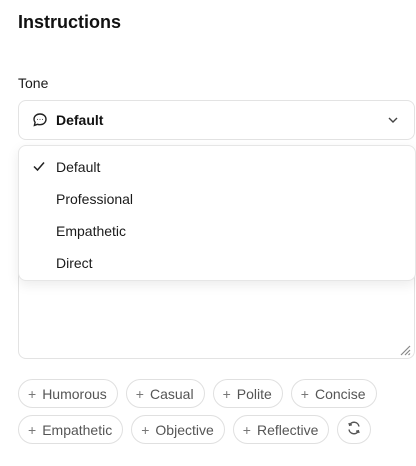 The height and width of the screenshot is (466, 416). What do you see at coordinates (40, 120) in the screenshot?
I see `chat-bubble-icon` at bounding box center [40, 120].